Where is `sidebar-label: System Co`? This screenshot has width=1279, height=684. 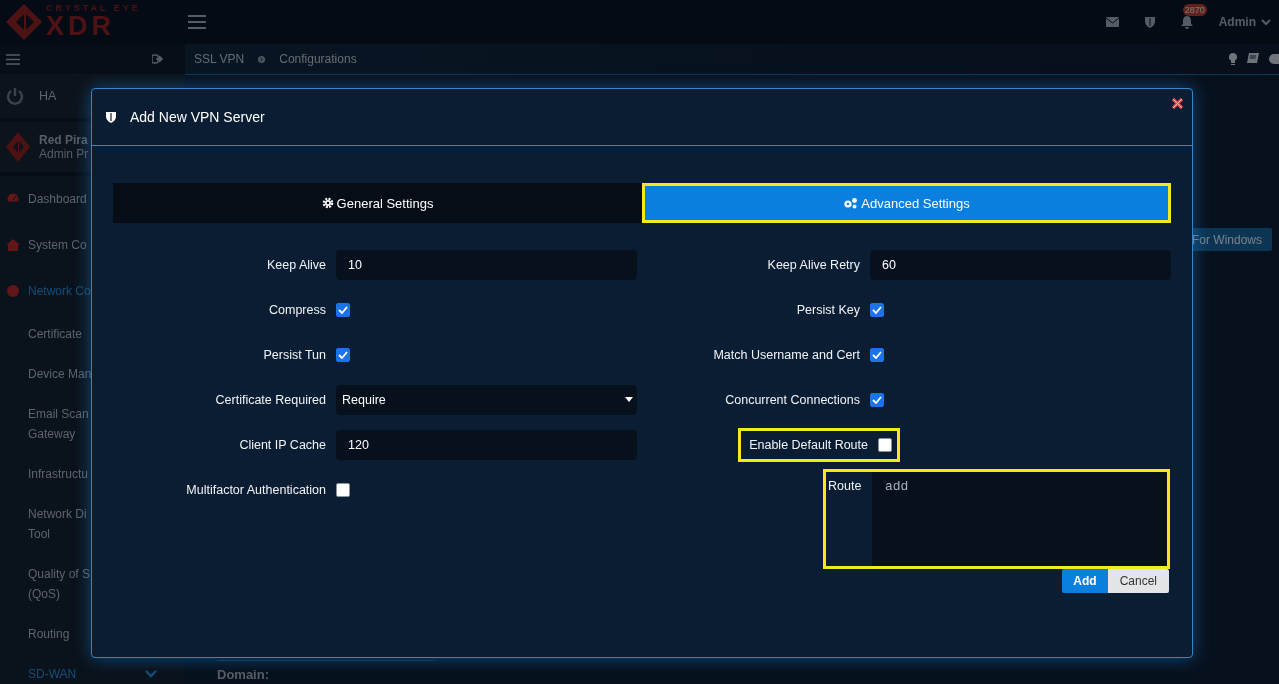 sidebar-label: System Co is located at coordinates (57, 245).